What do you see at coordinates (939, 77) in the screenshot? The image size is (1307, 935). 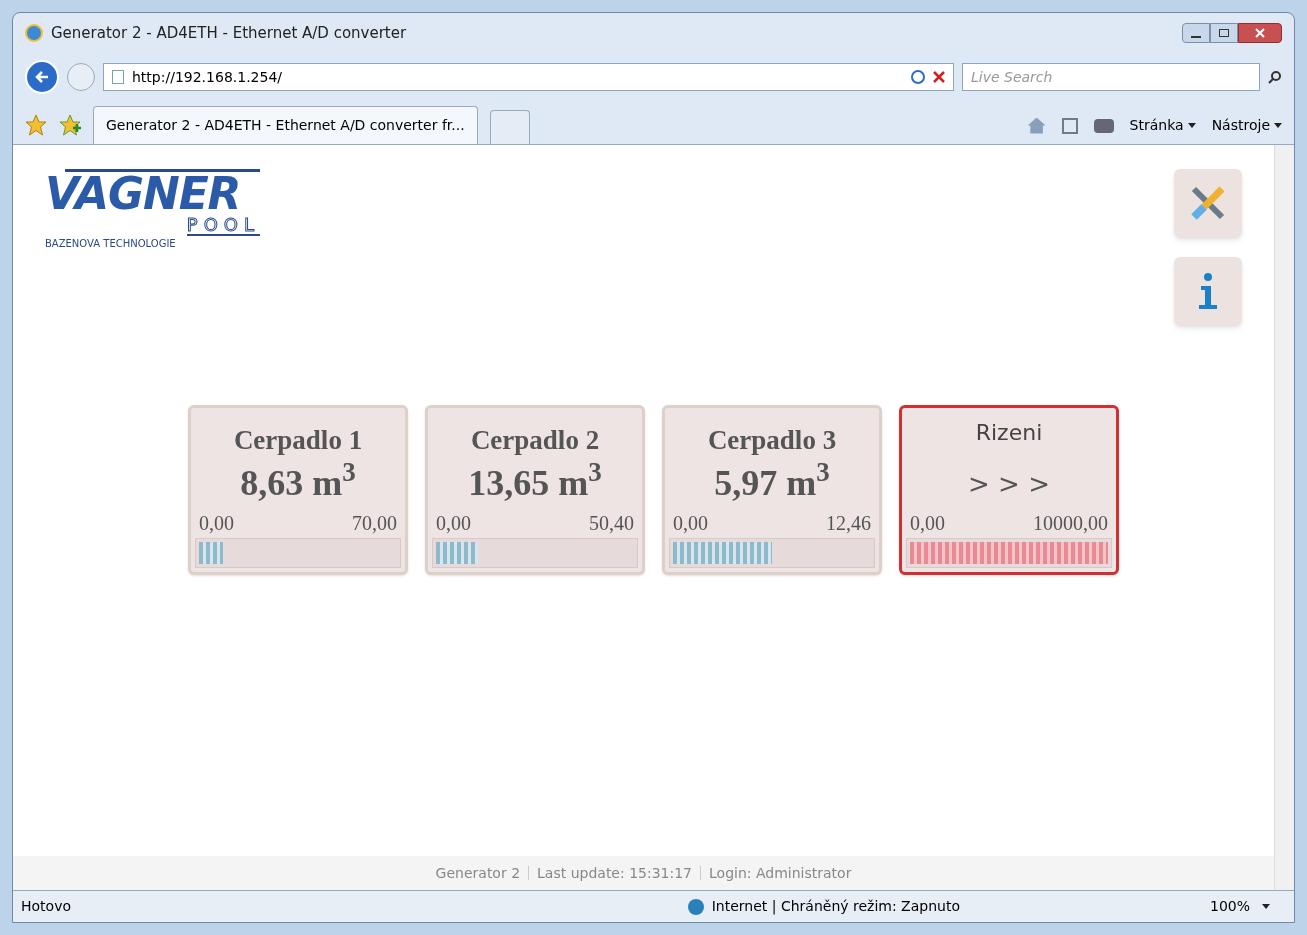 I see `stop-icon` at bounding box center [939, 77].